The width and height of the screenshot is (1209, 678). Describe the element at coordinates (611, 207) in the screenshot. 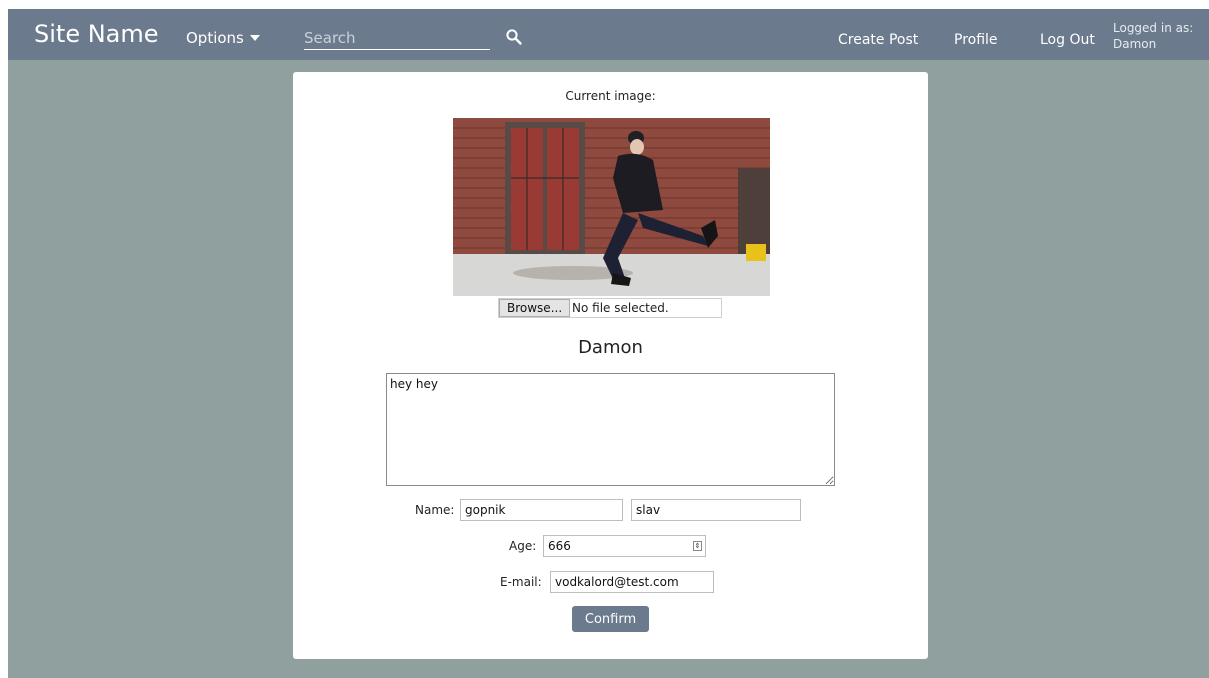

I see `profile-photo` at that location.